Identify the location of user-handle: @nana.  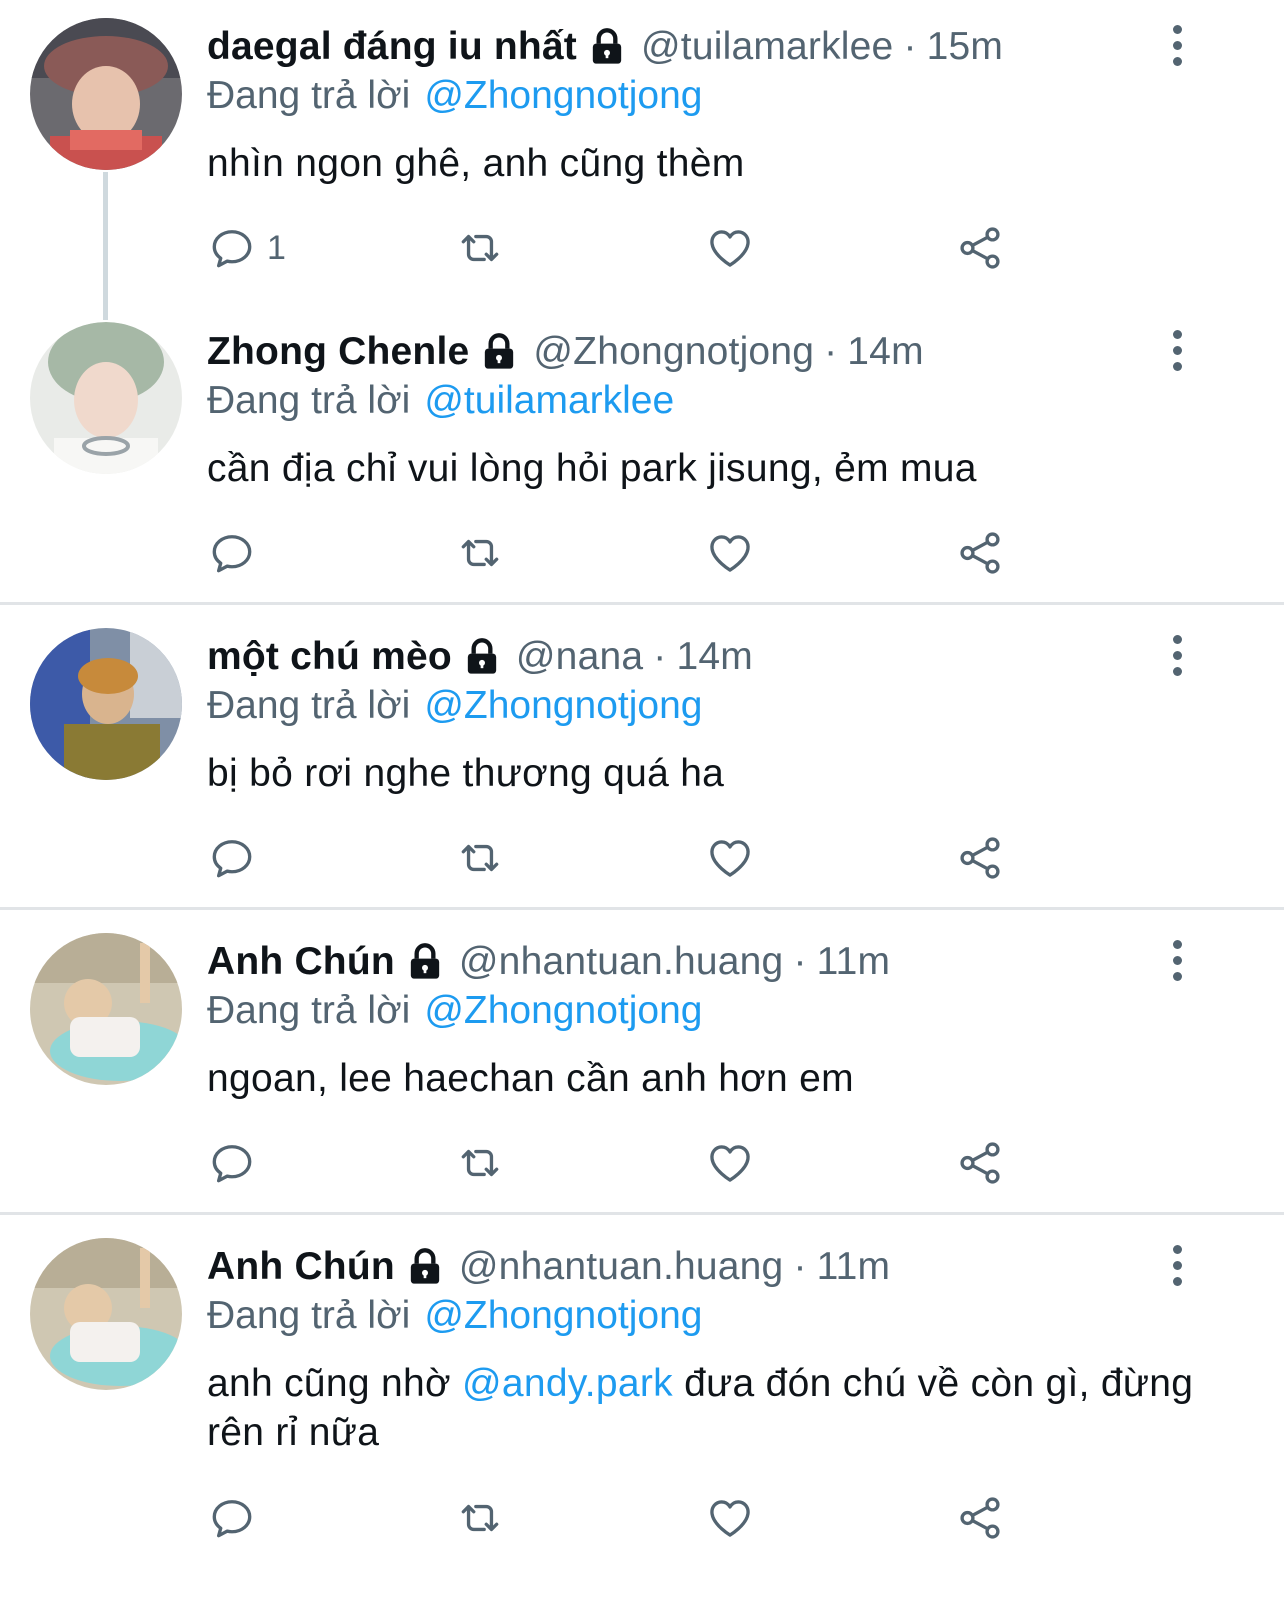
(579, 657).